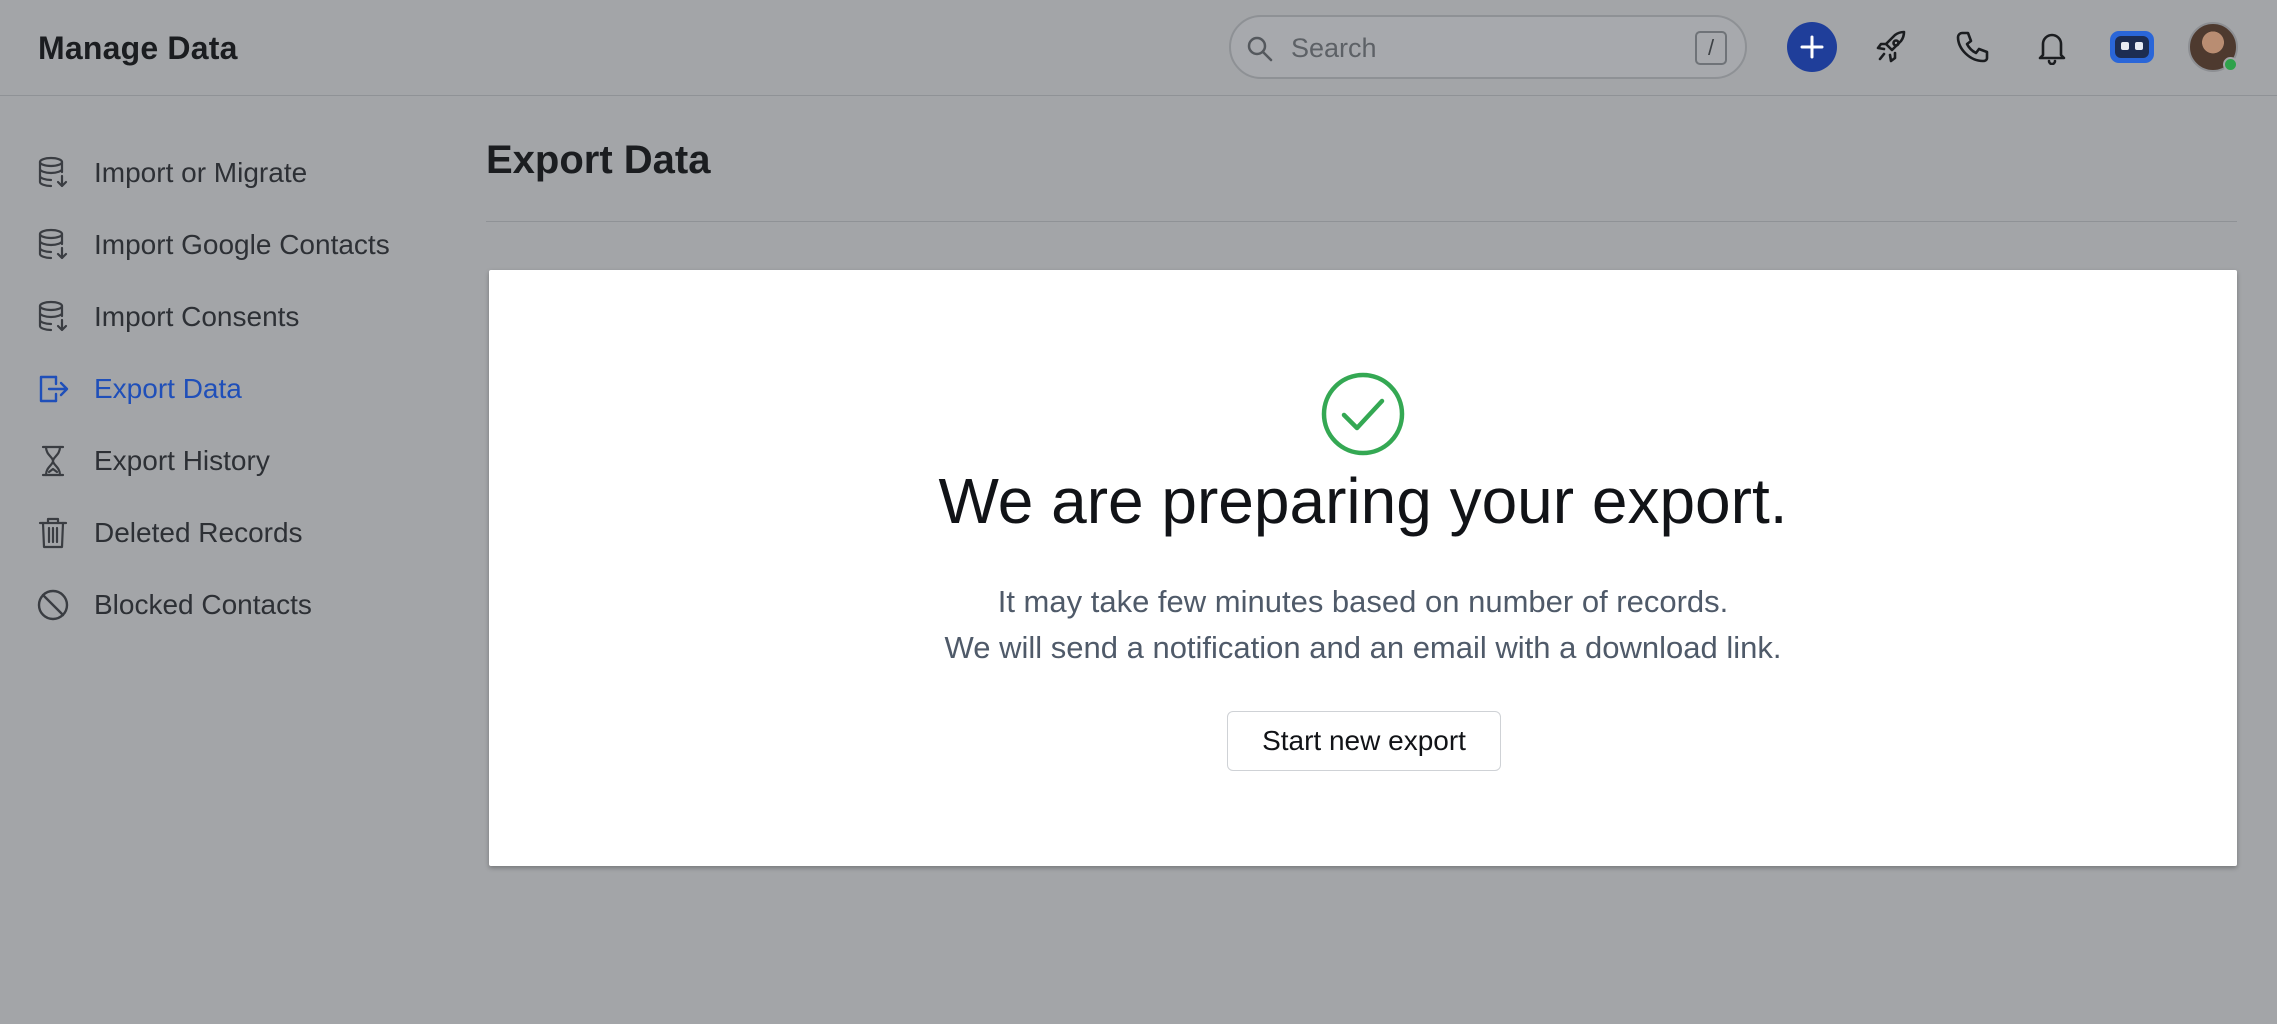 The height and width of the screenshot is (1024, 2277). Describe the element at coordinates (53, 533) in the screenshot. I see `trash-icon` at that location.